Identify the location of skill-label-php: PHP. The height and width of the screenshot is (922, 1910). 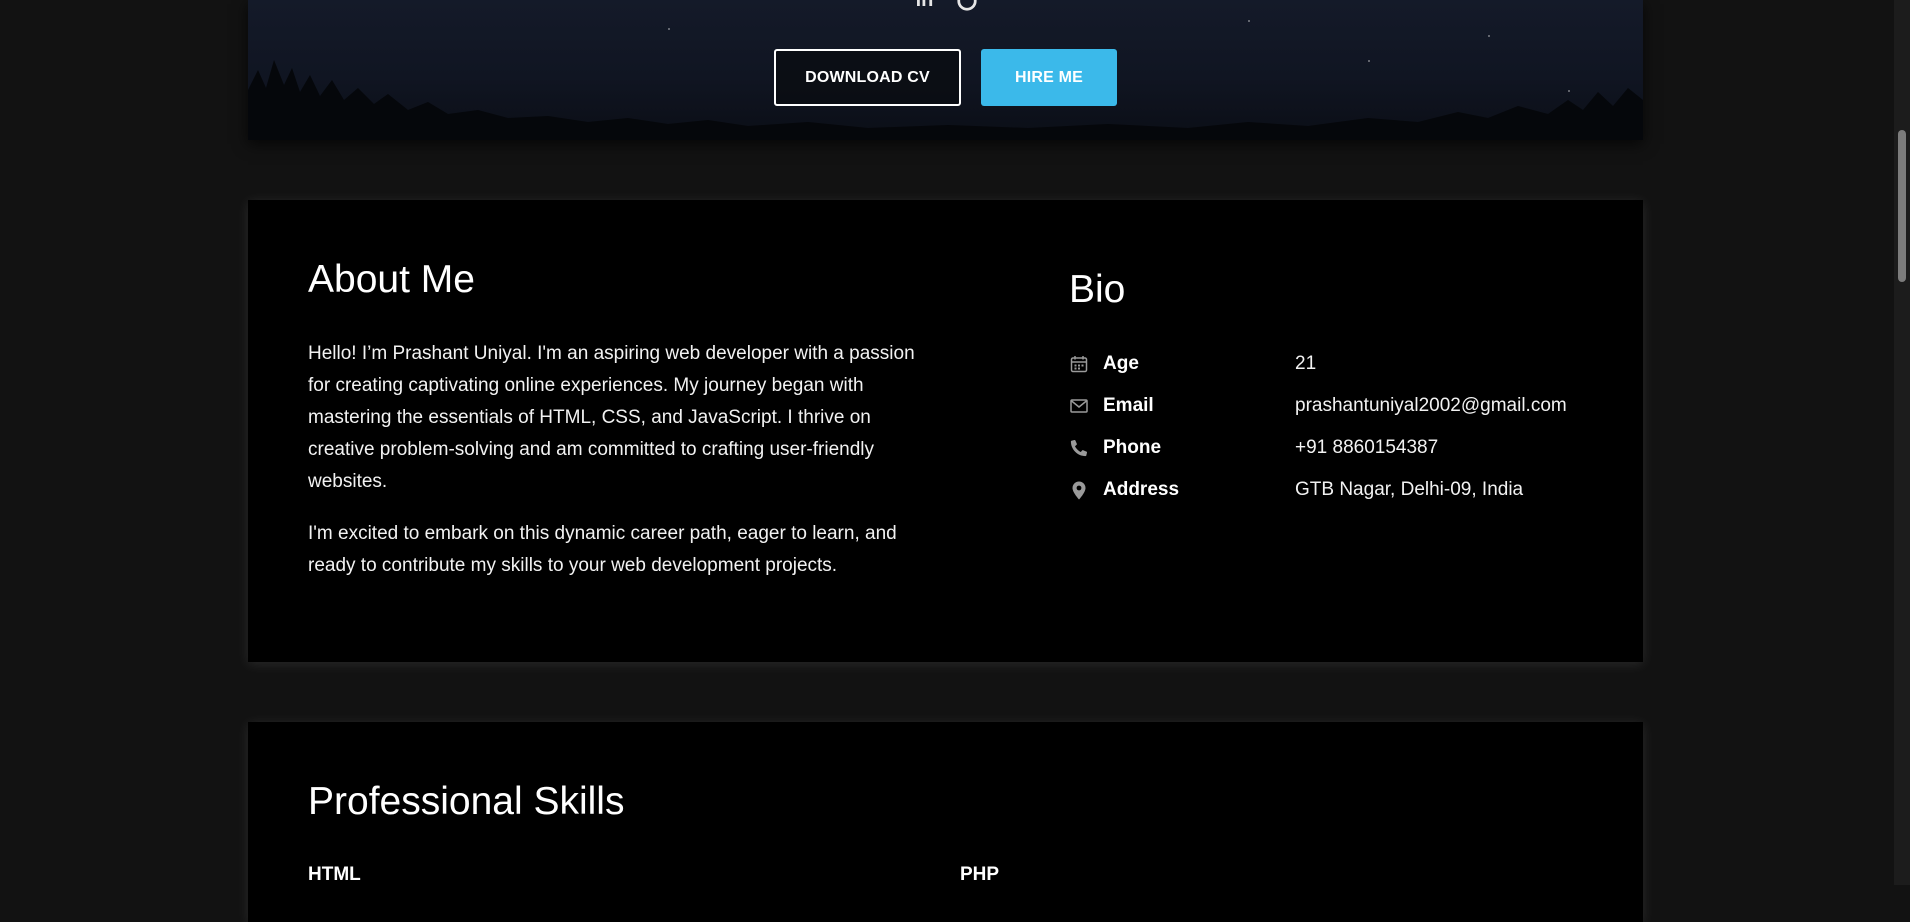
(980, 874).